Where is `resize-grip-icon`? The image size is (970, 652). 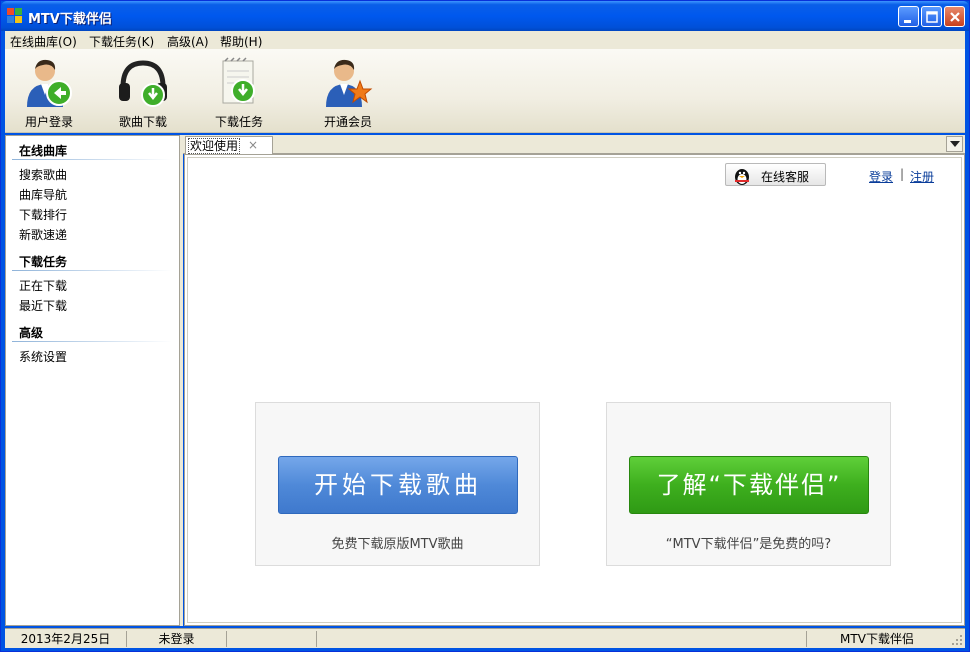
resize-grip-icon is located at coordinates (957, 640).